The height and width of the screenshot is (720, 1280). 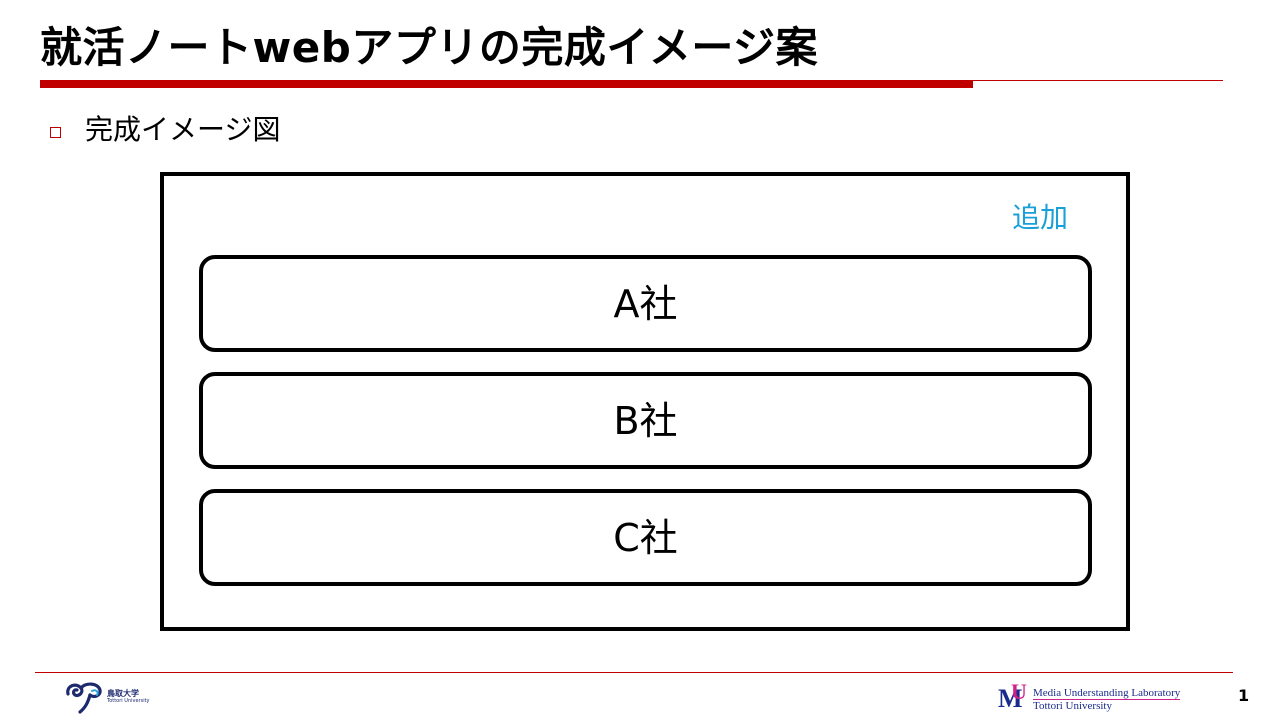 I want to click on lab-university: Tottori University, so click(x=1072, y=705).